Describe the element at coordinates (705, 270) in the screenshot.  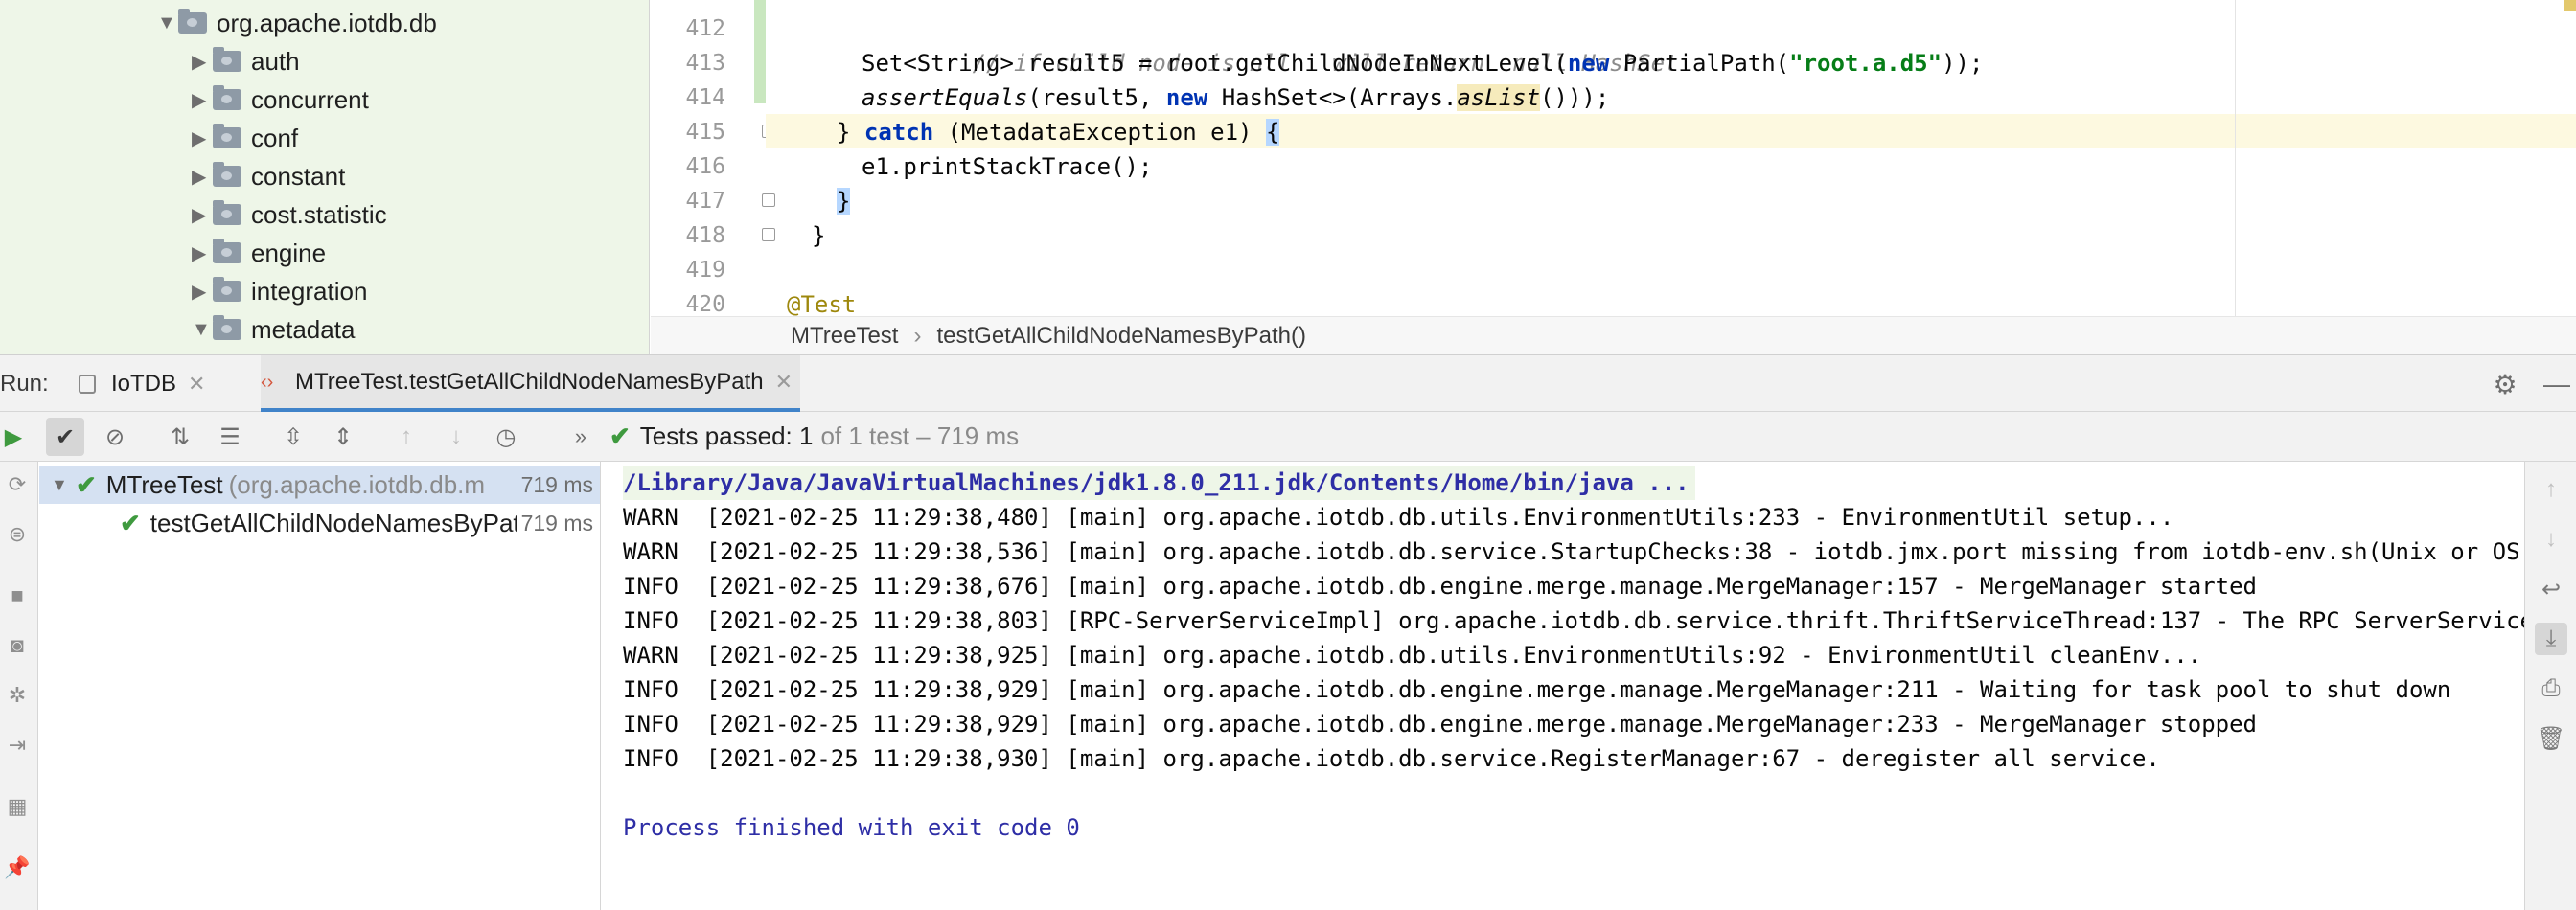
I see `line-number: 419` at that location.